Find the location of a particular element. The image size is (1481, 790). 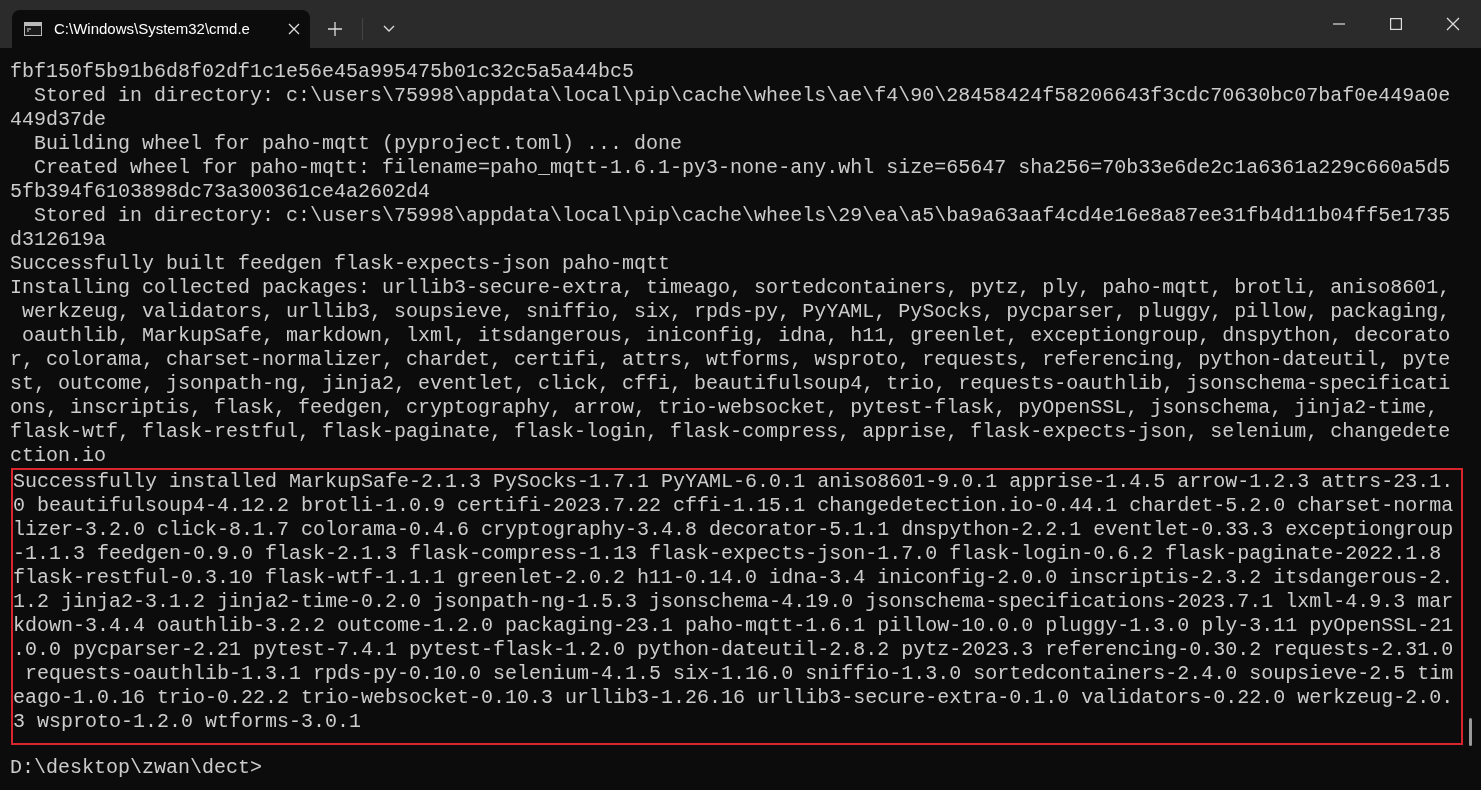

terminal-line: flask-wtf, flask-restful, flask-paginate, flask-login, flask-compress, apprise, flask-expects-json, selenium, changedete is located at coordinates (731, 432).